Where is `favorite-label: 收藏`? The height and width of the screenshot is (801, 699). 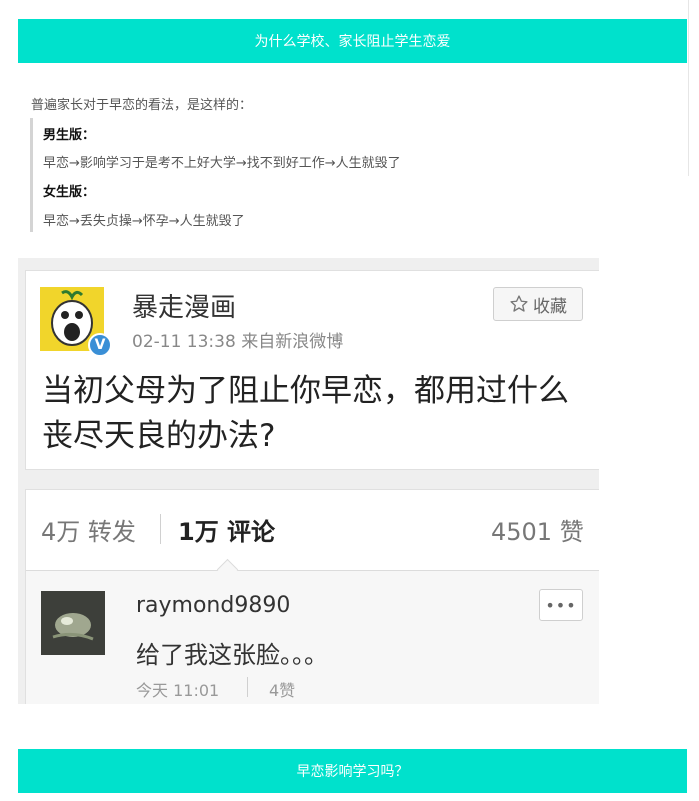 favorite-label: 收藏 is located at coordinates (550, 306).